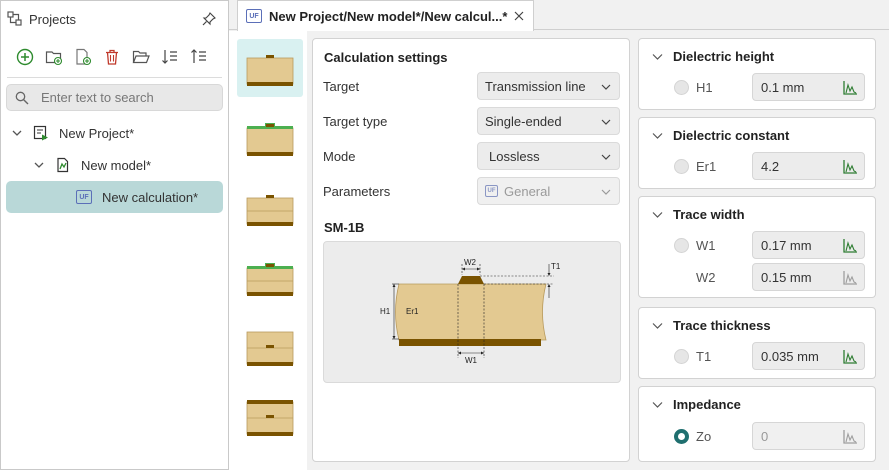  Describe the element at coordinates (270, 138) in the screenshot. I see `structure-thumb-sm1b-mask` at that location.